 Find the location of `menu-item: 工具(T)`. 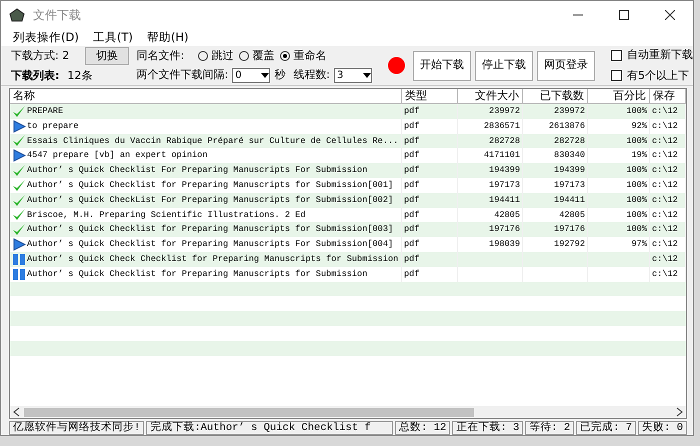

menu-item: 工具(T) is located at coordinates (112, 37).